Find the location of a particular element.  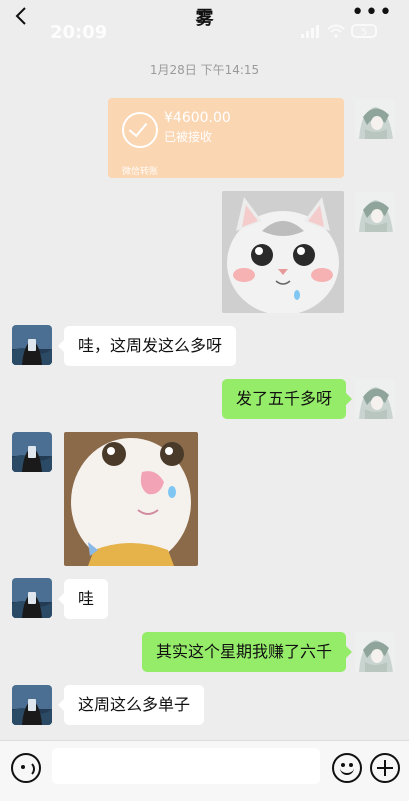

transfer-footer: 微信转账 is located at coordinates (140, 172).